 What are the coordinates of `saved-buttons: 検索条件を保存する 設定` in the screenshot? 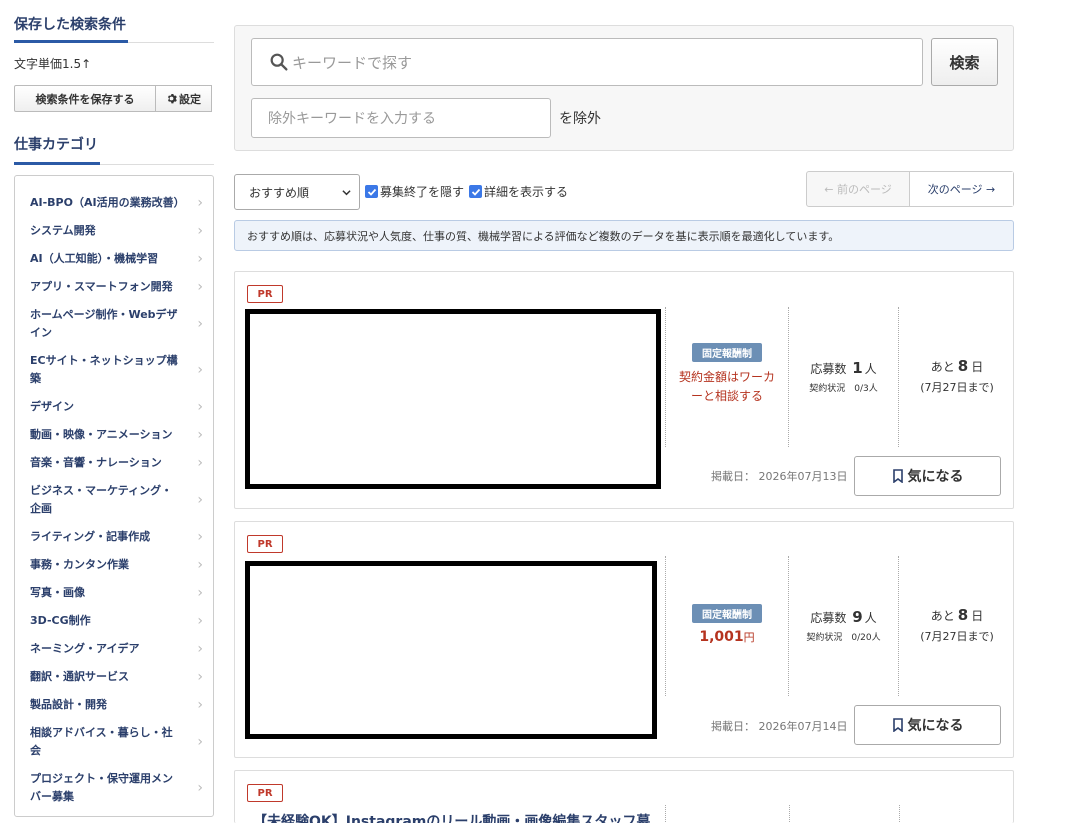 It's located at (114, 98).